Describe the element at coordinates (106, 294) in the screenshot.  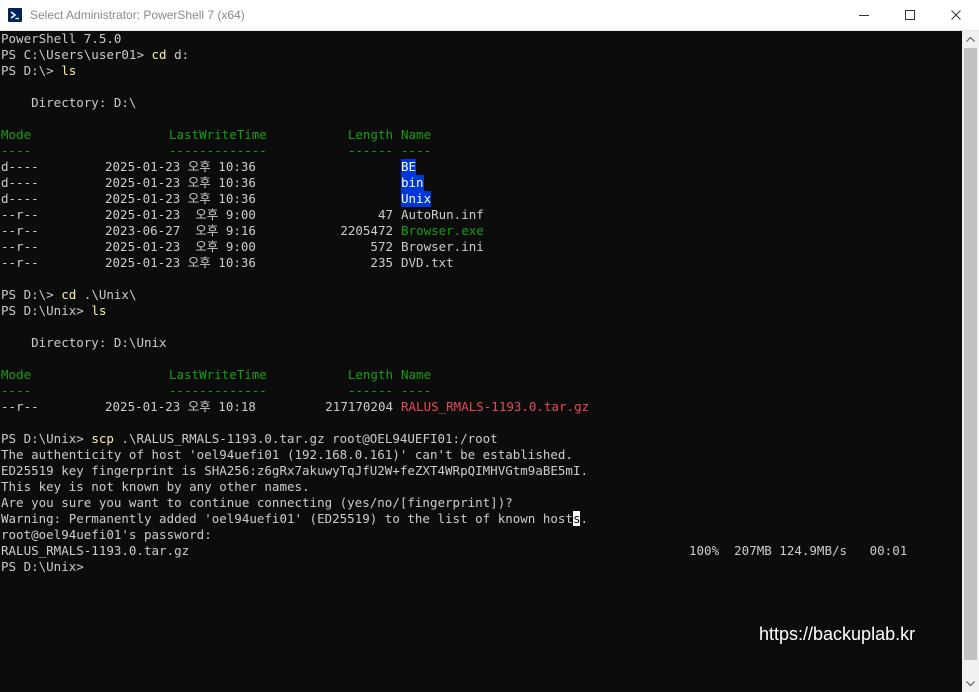
I see `console-text: .\Unix\` at that location.